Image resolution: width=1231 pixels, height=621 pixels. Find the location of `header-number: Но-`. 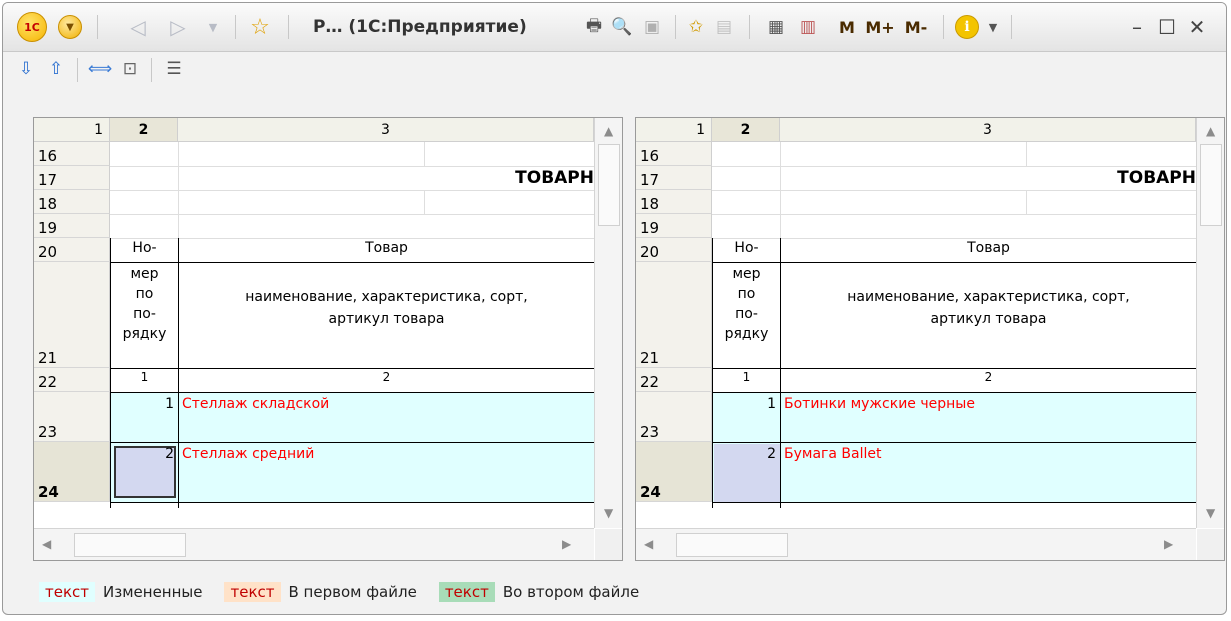

header-number: Но- is located at coordinates (144, 248).